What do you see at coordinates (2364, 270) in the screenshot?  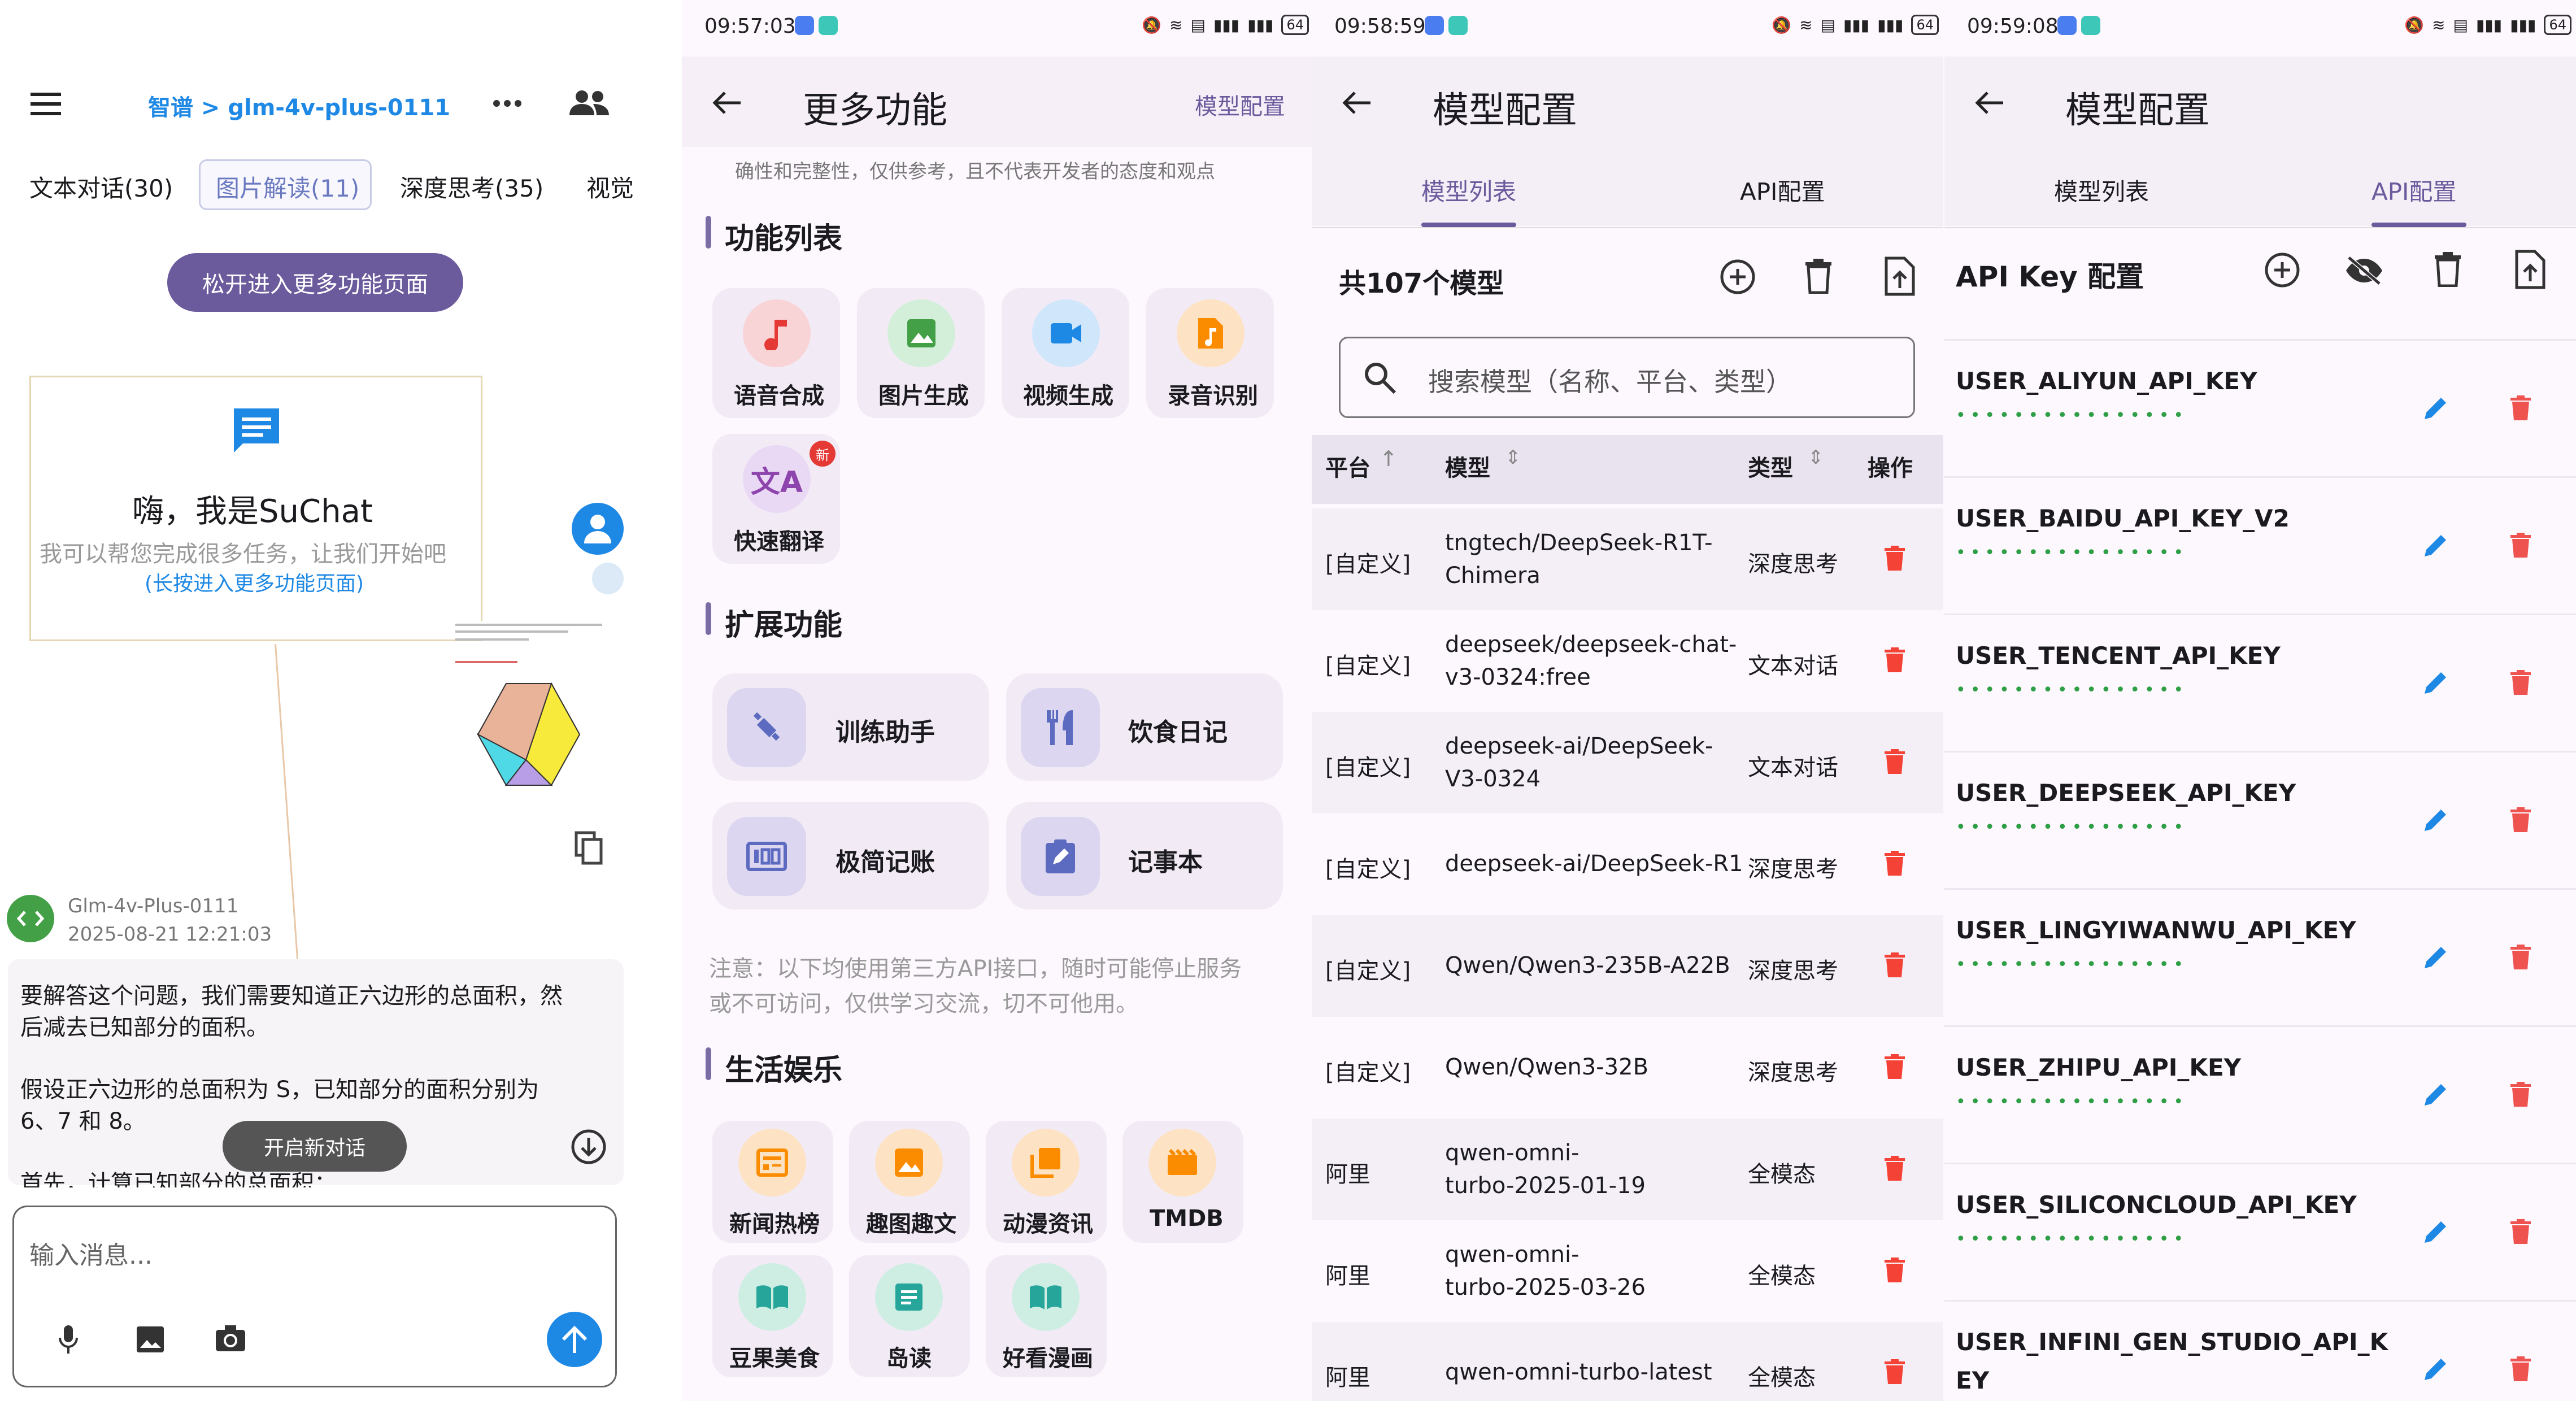 I see `visibility-off-icon` at bounding box center [2364, 270].